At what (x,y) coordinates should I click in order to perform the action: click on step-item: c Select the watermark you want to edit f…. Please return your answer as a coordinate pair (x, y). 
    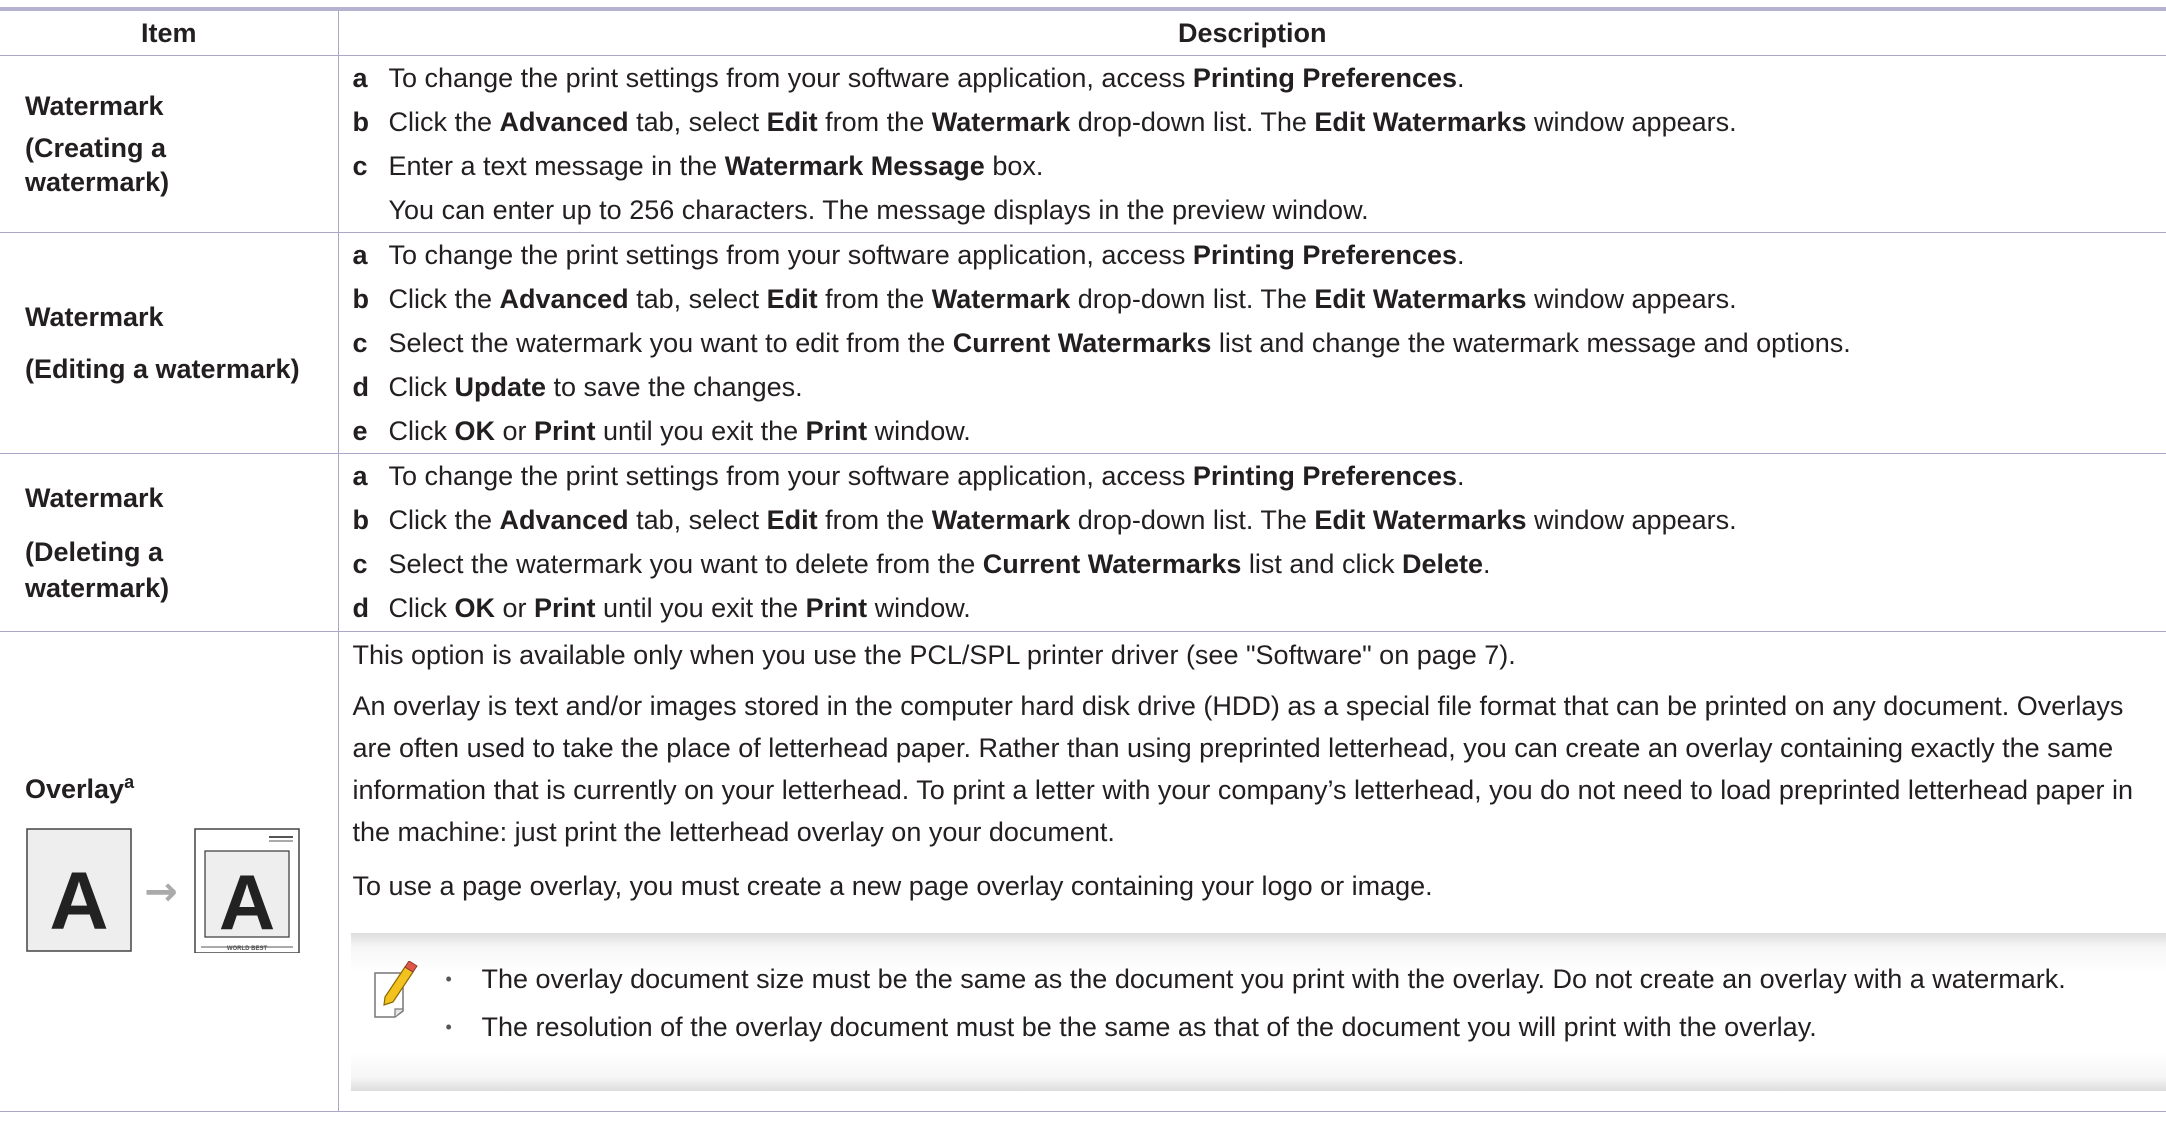
    Looking at the image, I should click on (1259, 343).